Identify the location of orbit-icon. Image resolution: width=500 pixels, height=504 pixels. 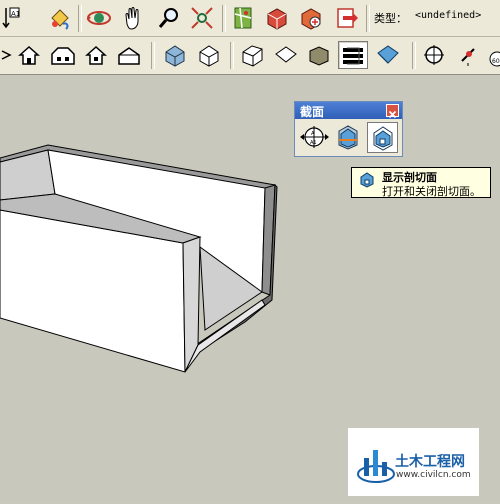
(99, 18).